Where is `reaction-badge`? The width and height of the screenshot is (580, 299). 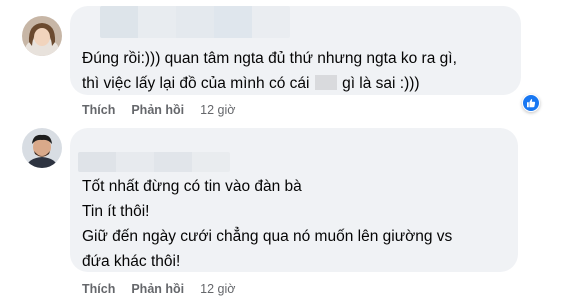 reaction-badge is located at coordinates (531, 103).